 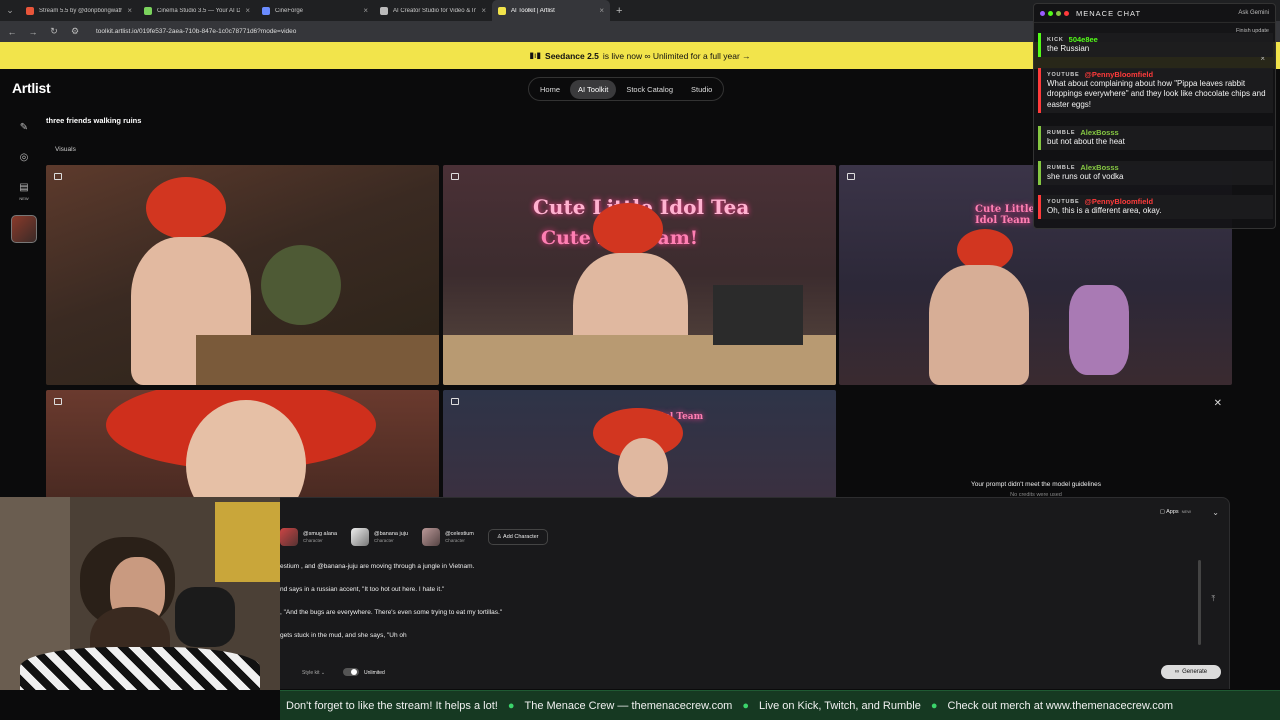 I want to click on tab-title: Cinema Studio 3.5 — Your AI D, so click(x=199, y=10).